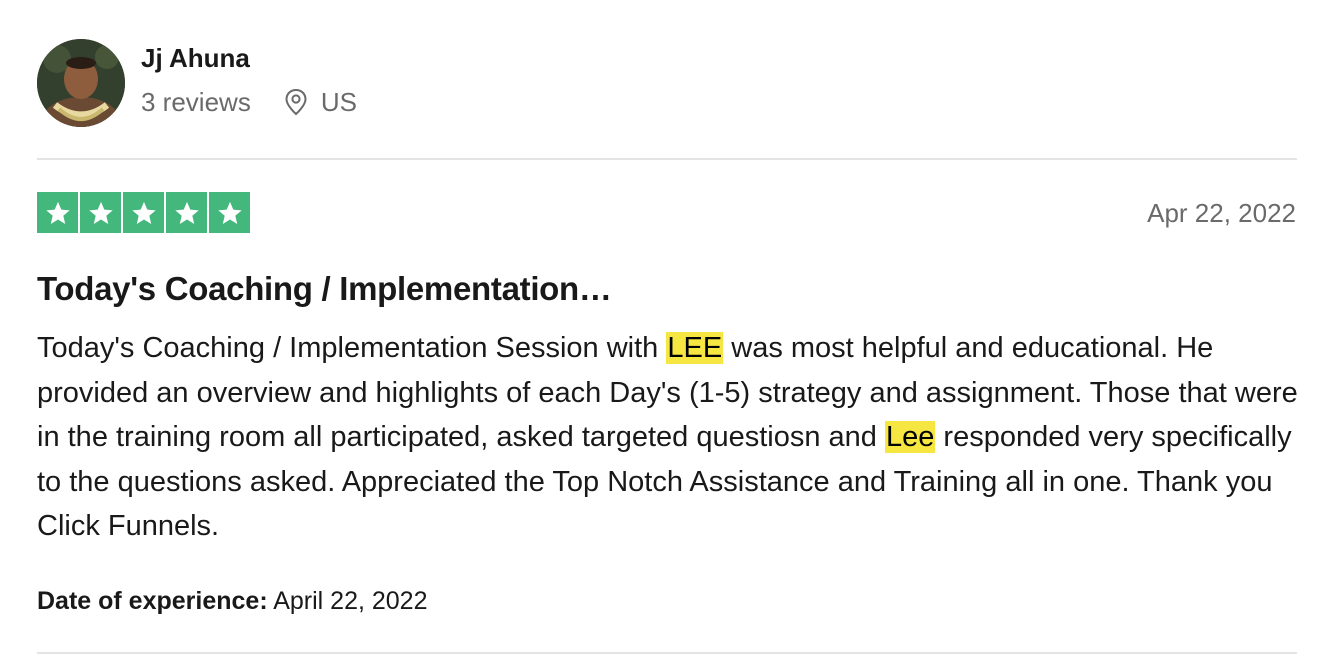  What do you see at coordinates (196, 102) in the screenshot?
I see `reviews-count: 3 reviews` at bounding box center [196, 102].